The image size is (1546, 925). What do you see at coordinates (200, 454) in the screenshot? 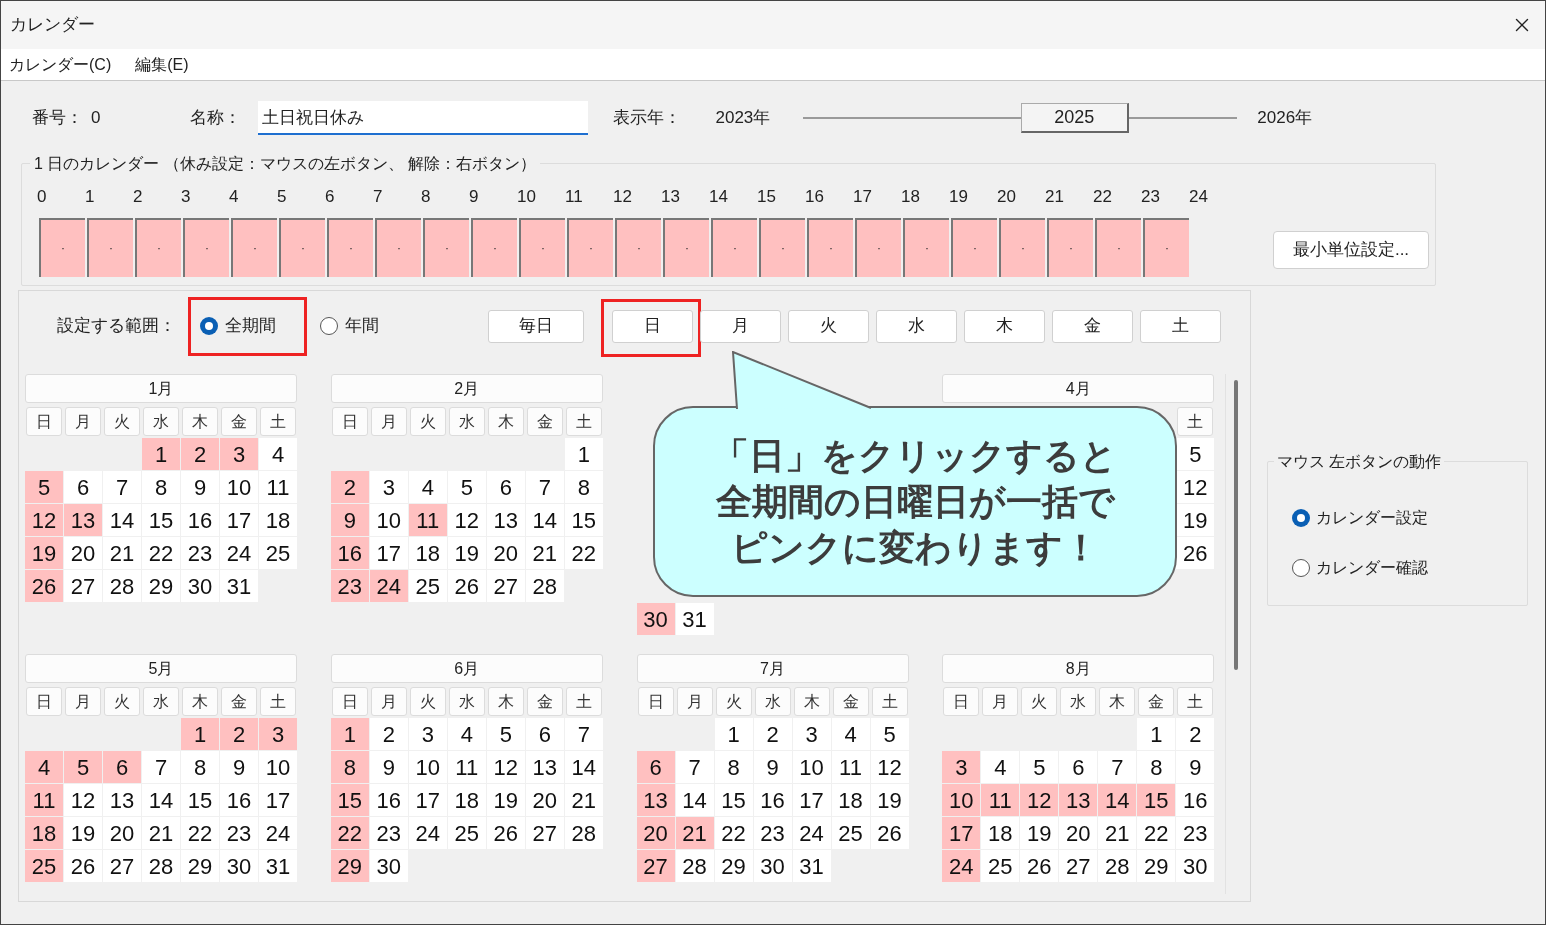
I see `day-cell: 2` at bounding box center [200, 454].